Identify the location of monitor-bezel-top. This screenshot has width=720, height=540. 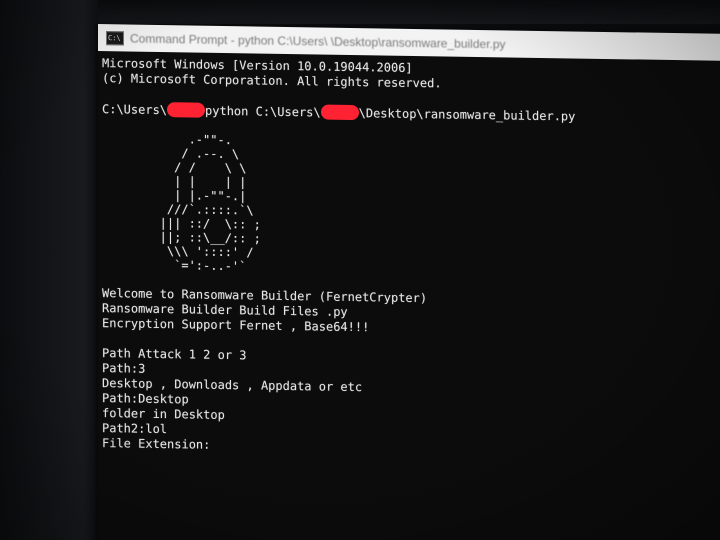
(360, 12).